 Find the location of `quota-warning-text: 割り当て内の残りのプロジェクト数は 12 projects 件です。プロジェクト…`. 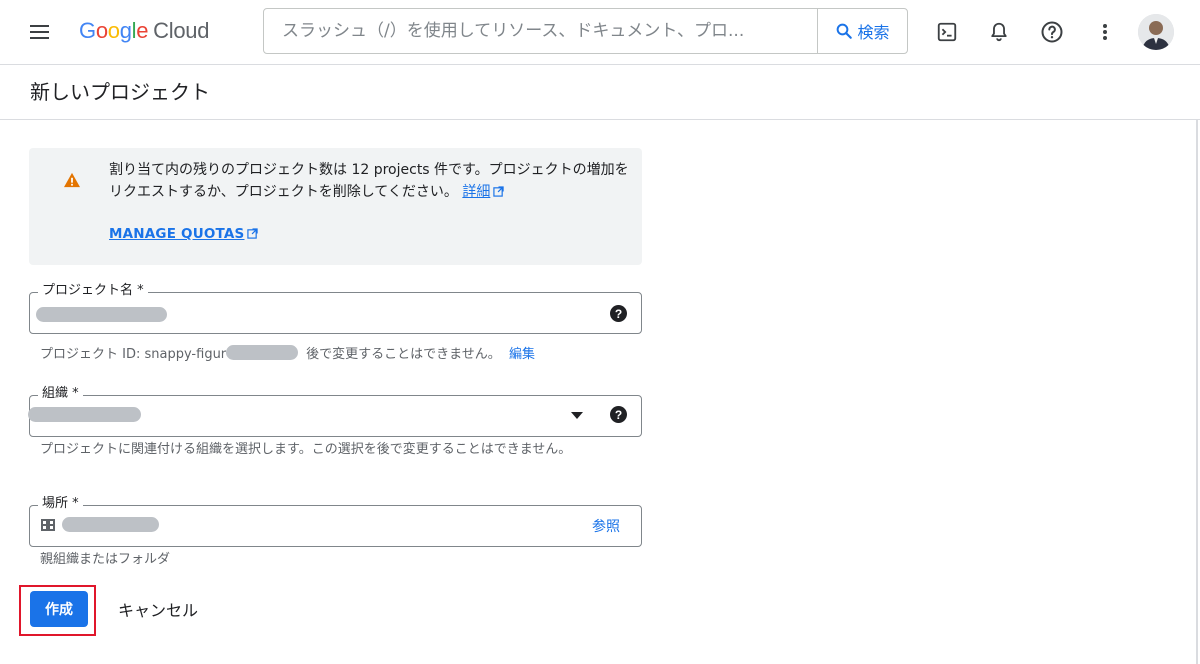

quota-warning-text: 割り当て内の残りのプロジェクト数は 12 projects 件です。プロジェクト… is located at coordinates (369, 181).